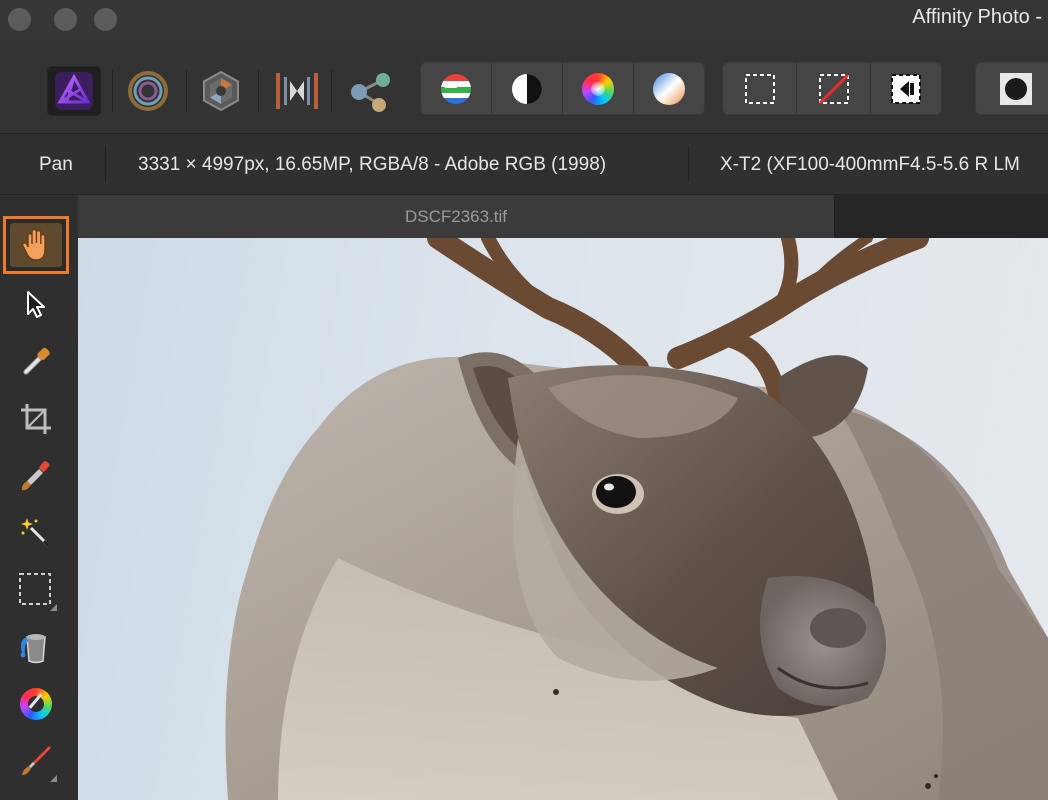 This screenshot has width=1048, height=800. I want to click on auto-levels-icon, so click(456, 88).